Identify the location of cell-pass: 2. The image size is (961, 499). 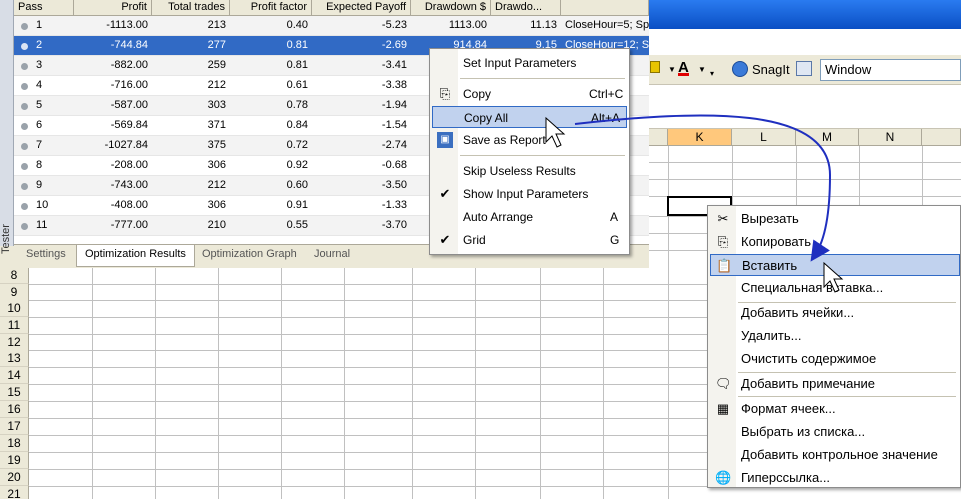
(39, 45).